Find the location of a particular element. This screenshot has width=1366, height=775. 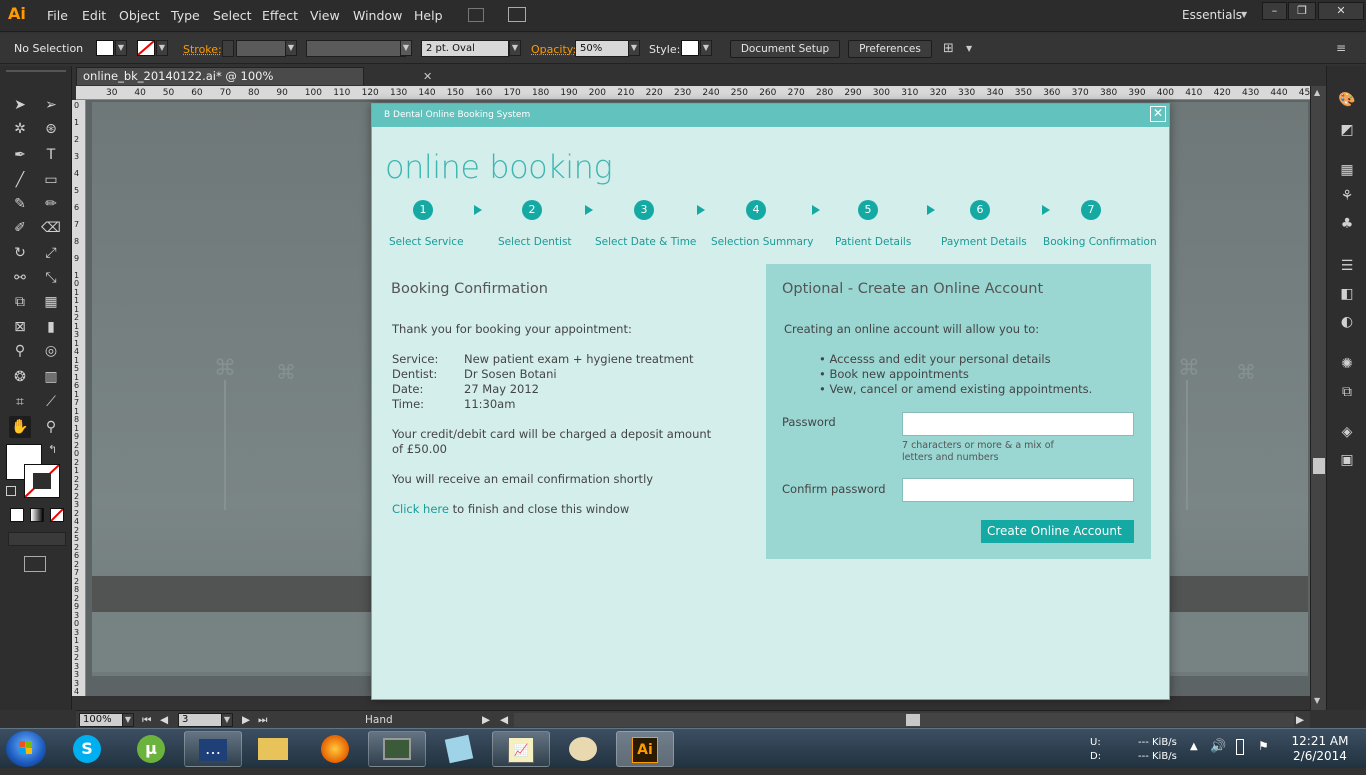

stroke-weight-stepper is located at coordinates (228, 48).